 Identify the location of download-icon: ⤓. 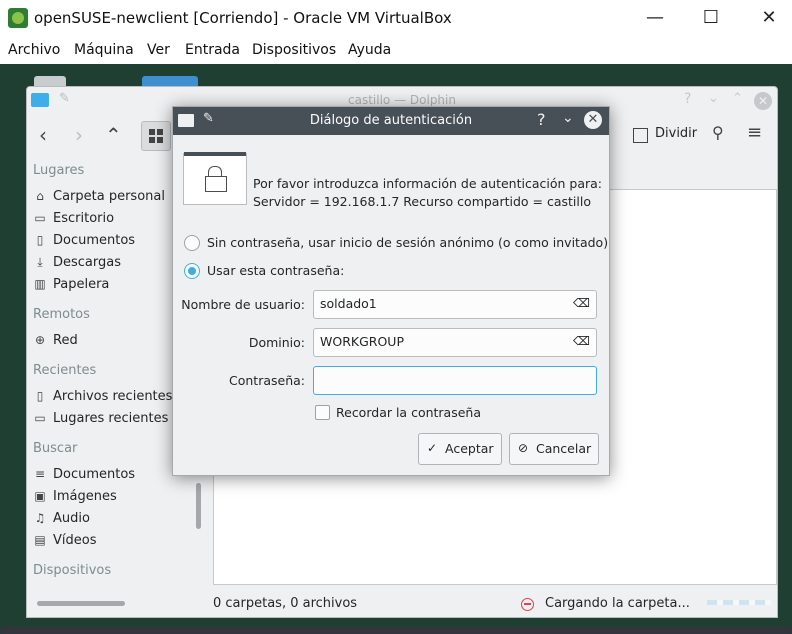
(40, 262).